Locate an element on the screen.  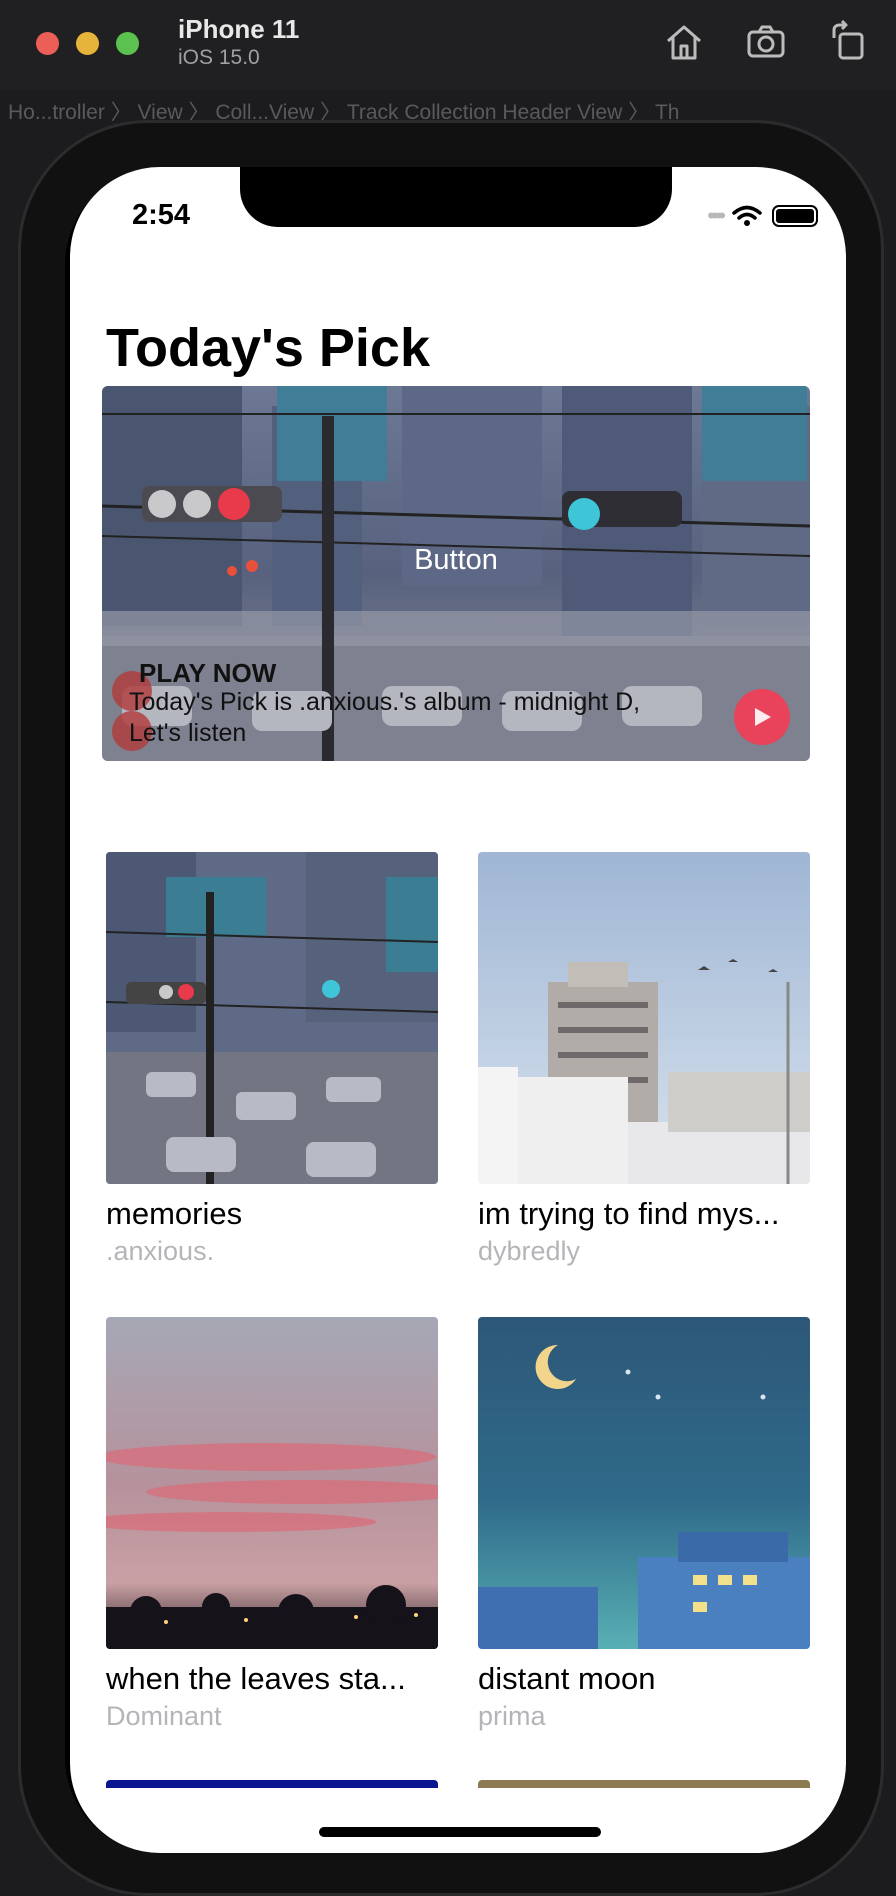
play-icon is located at coordinates (763, 717).